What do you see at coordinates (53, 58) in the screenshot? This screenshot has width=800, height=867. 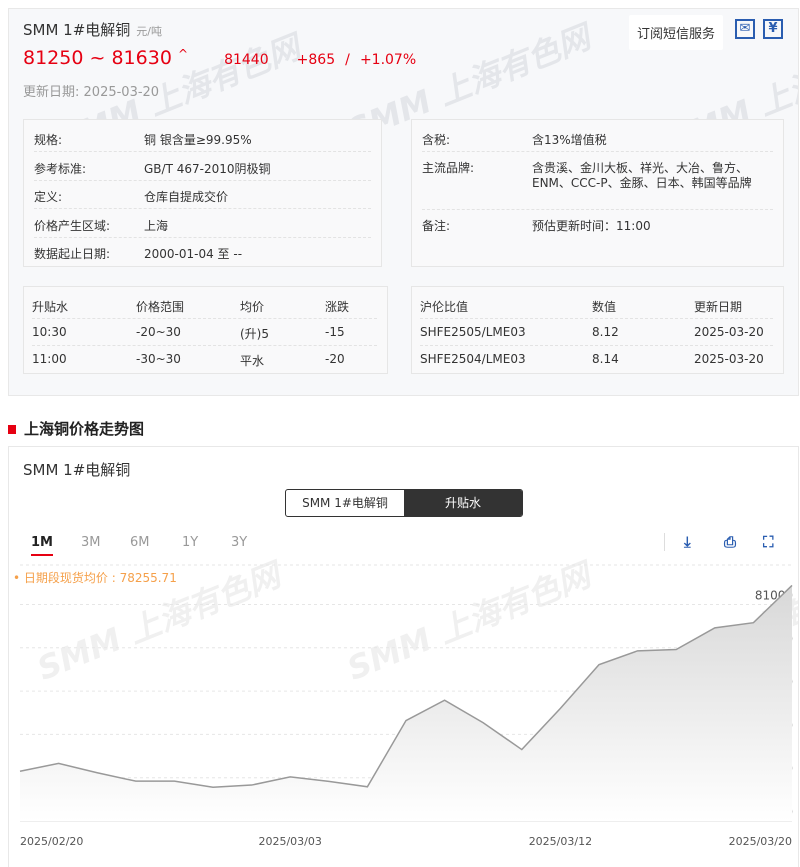 I see `price-low: 81250` at bounding box center [53, 58].